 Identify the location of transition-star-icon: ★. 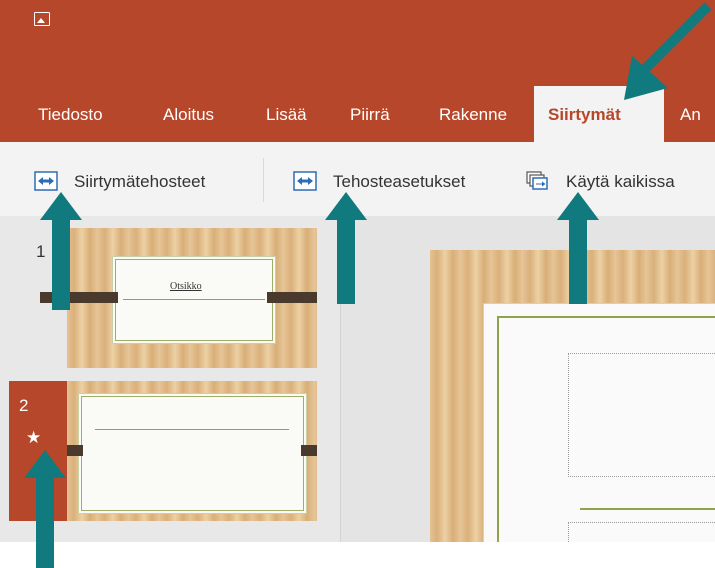
(33, 438).